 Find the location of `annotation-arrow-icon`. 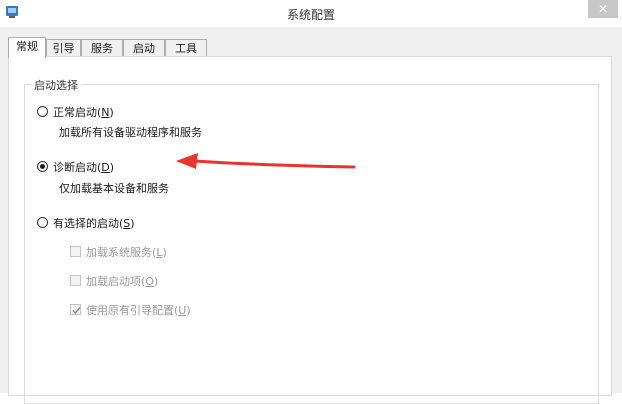

annotation-arrow-icon is located at coordinates (266, 161).